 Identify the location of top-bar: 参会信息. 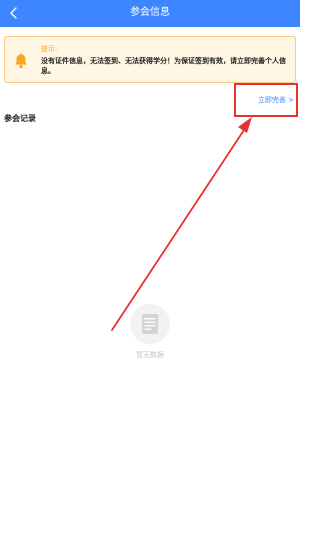
(150, 13).